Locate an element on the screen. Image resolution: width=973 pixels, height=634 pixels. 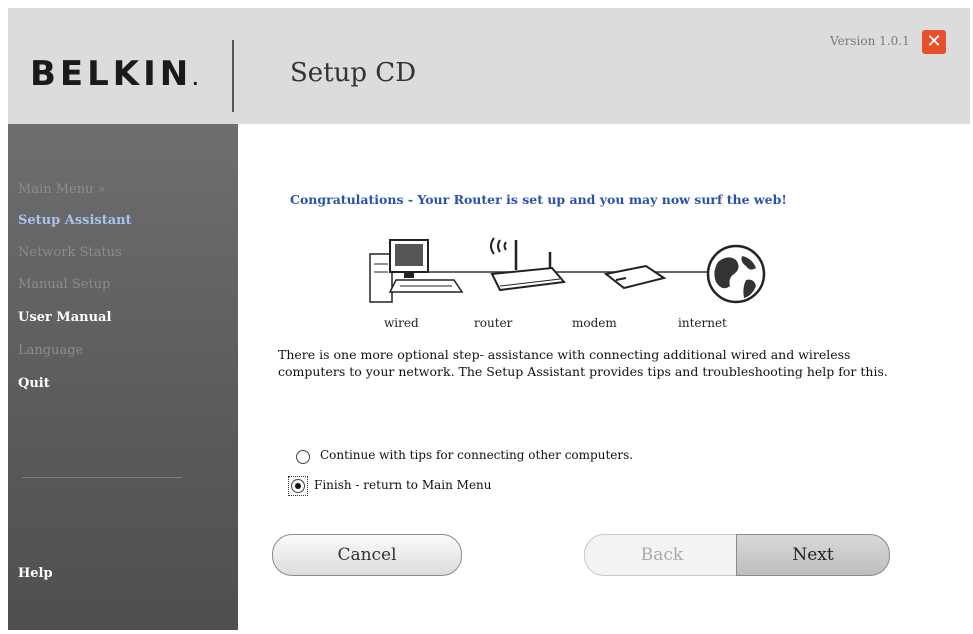
belkin-logo: BELKIN. is located at coordinates (114, 74).